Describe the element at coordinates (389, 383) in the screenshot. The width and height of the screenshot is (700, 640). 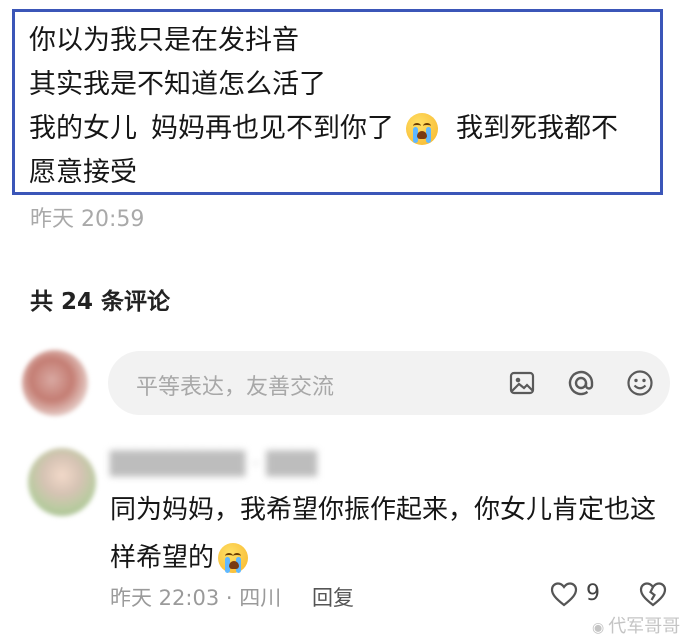
I see `comment-input: 平等表达，友善交流` at that location.